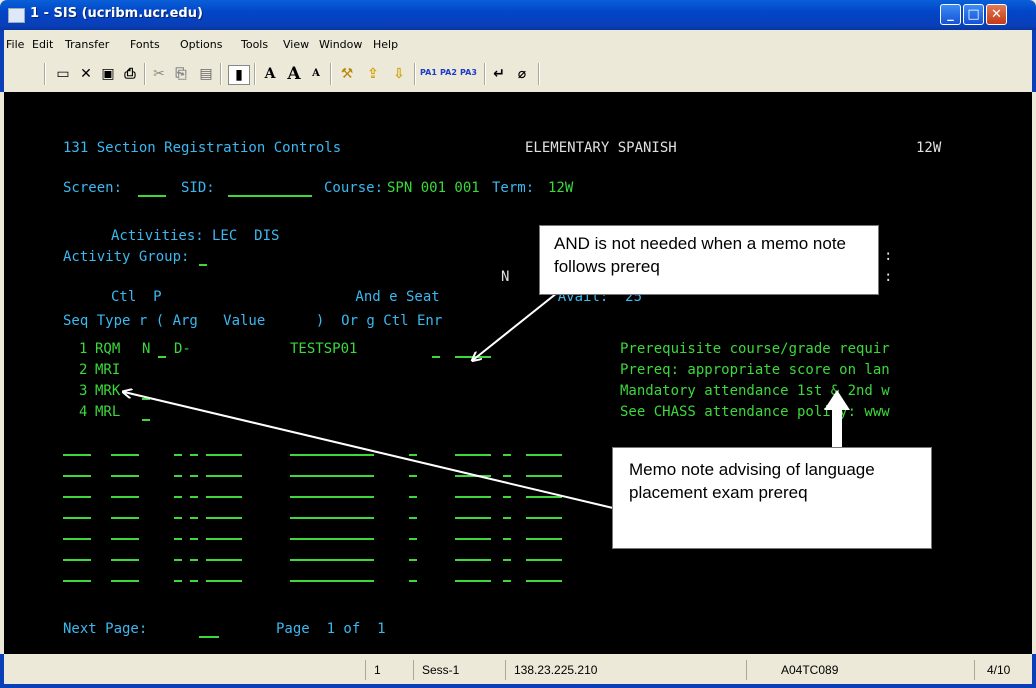  Describe the element at coordinates (473, 357) in the screenshot. I see `row-and-or-input` at that location.